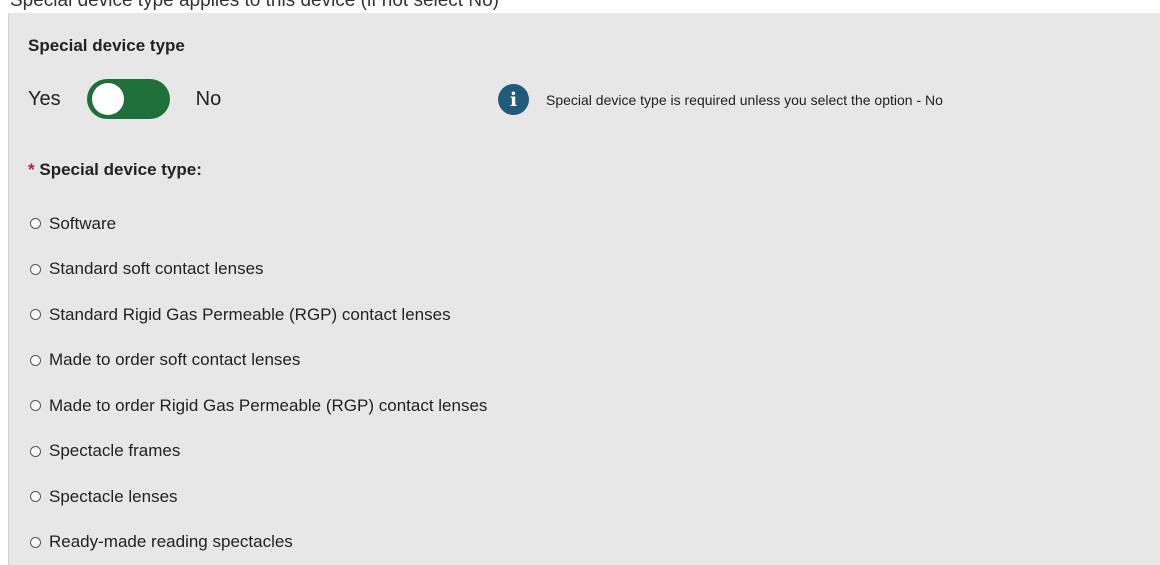 The image size is (1160, 565). What do you see at coordinates (258, 497) in the screenshot?
I see `radio-option-spectacle-lenses: Spectacle lenses` at bounding box center [258, 497].